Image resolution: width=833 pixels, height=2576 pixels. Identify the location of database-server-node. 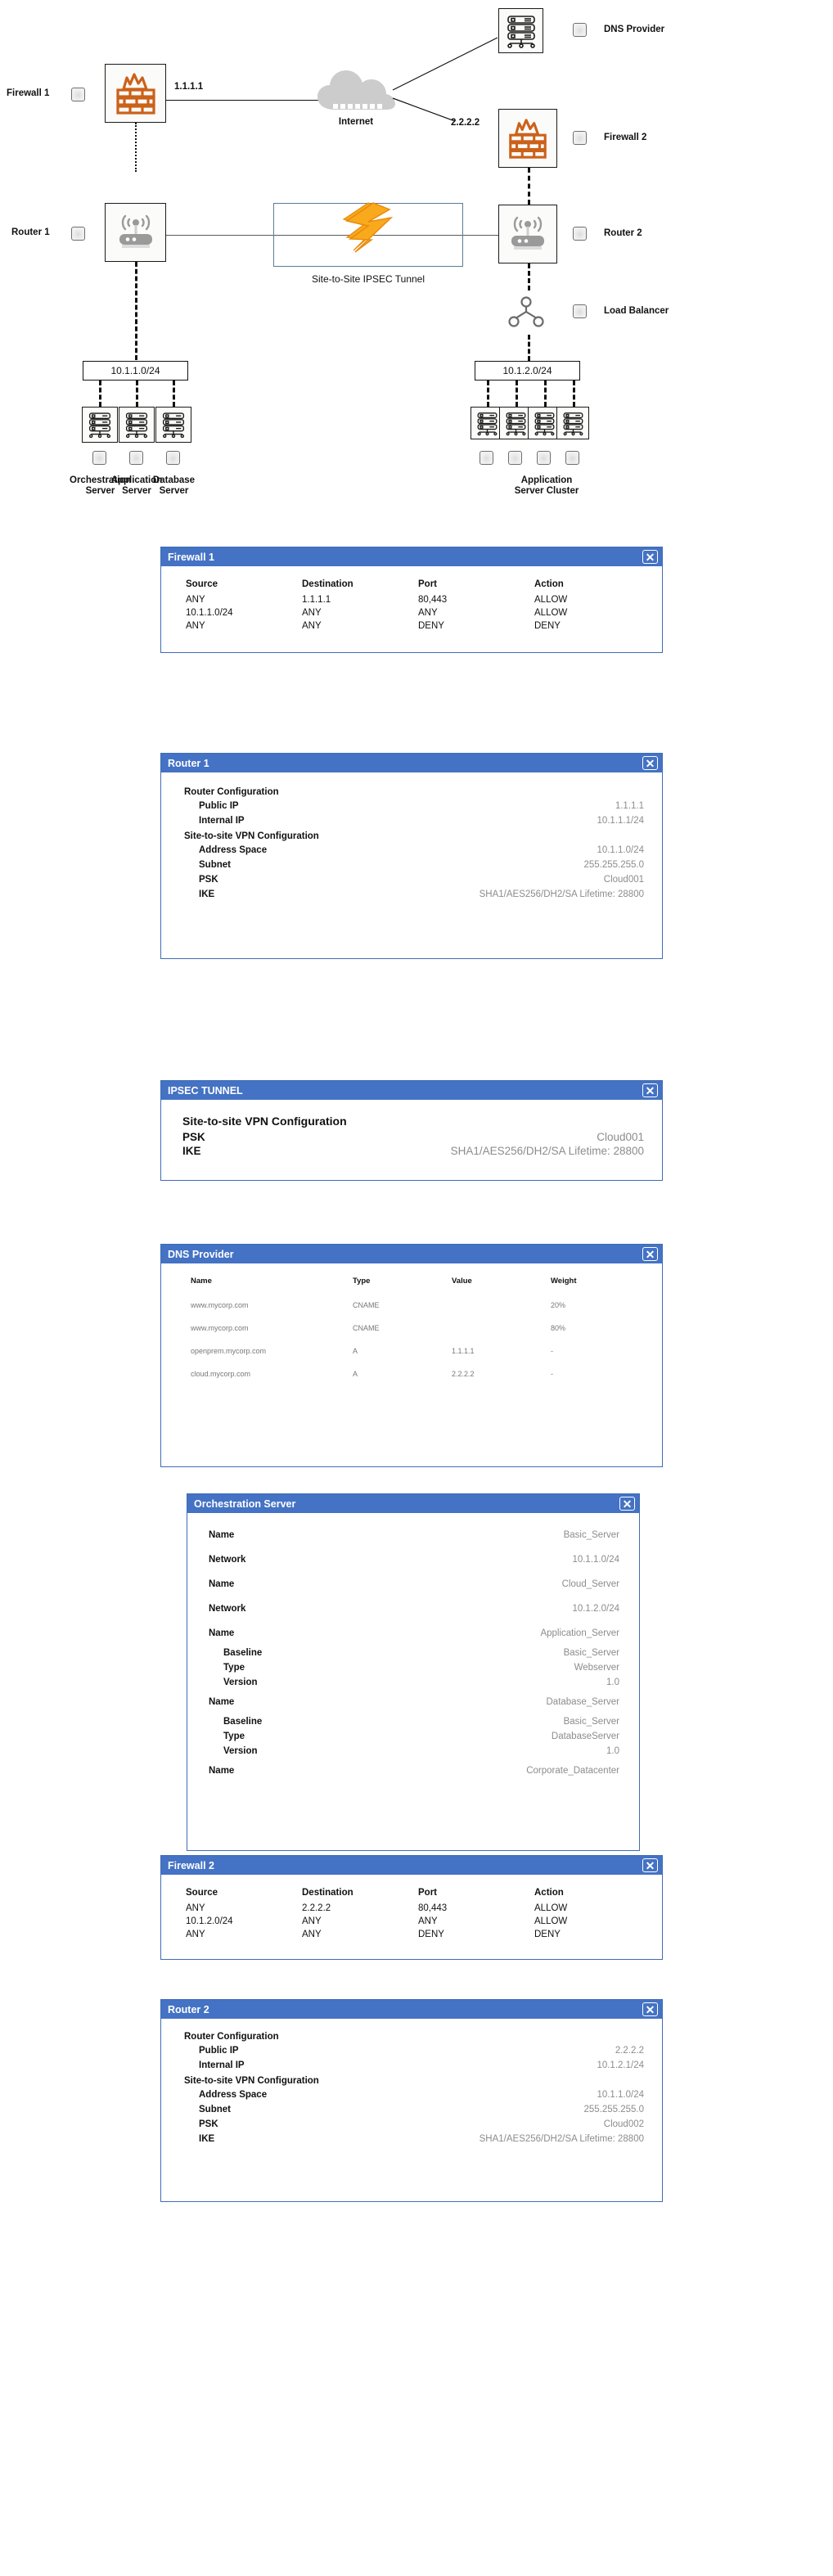
(173, 425).